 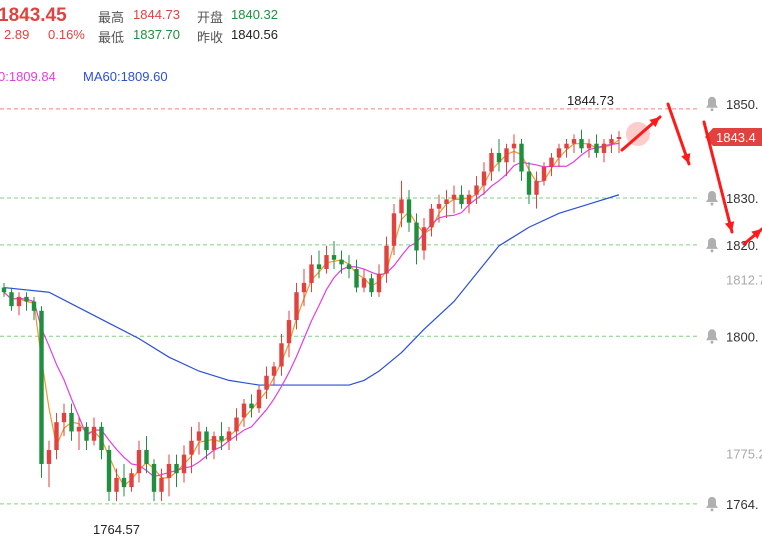 I want to click on min-price-label: 1764.57, so click(x=116, y=529).